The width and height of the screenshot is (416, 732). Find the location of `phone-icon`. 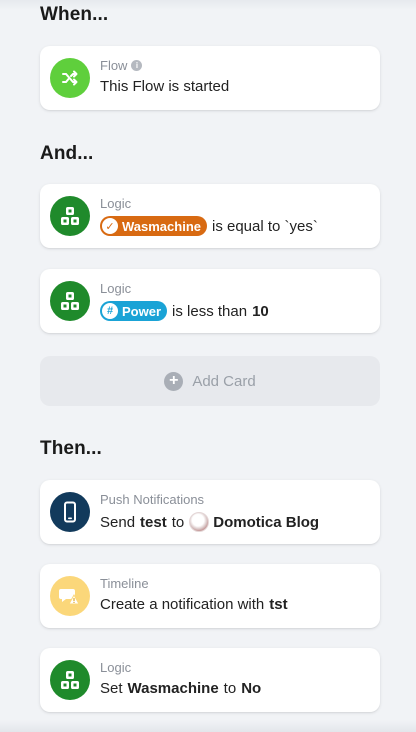

phone-icon is located at coordinates (70, 512).